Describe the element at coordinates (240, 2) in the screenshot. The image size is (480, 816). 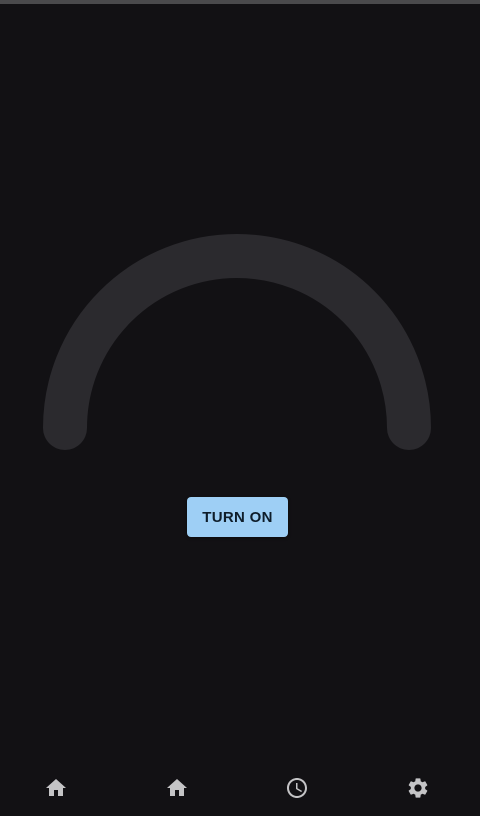
I see `top-progress-bar` at that location.